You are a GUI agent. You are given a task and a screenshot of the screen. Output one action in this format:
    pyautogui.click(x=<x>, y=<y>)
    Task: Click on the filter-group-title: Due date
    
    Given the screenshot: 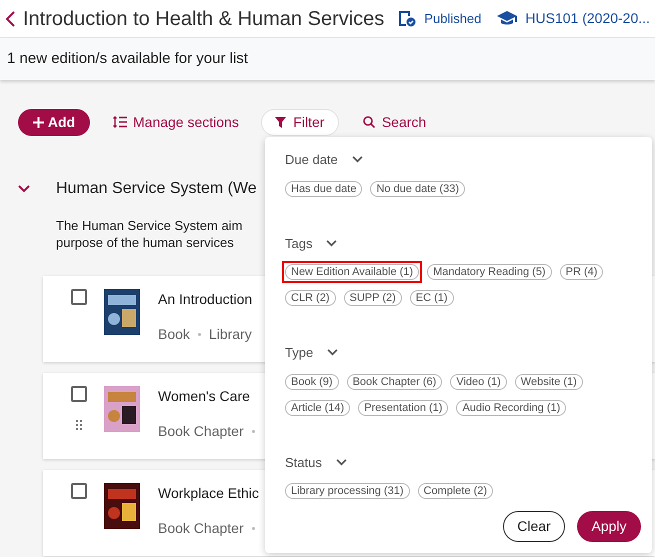 What is the action you would take?
    pyautogui.click(x=311, y=160)
    